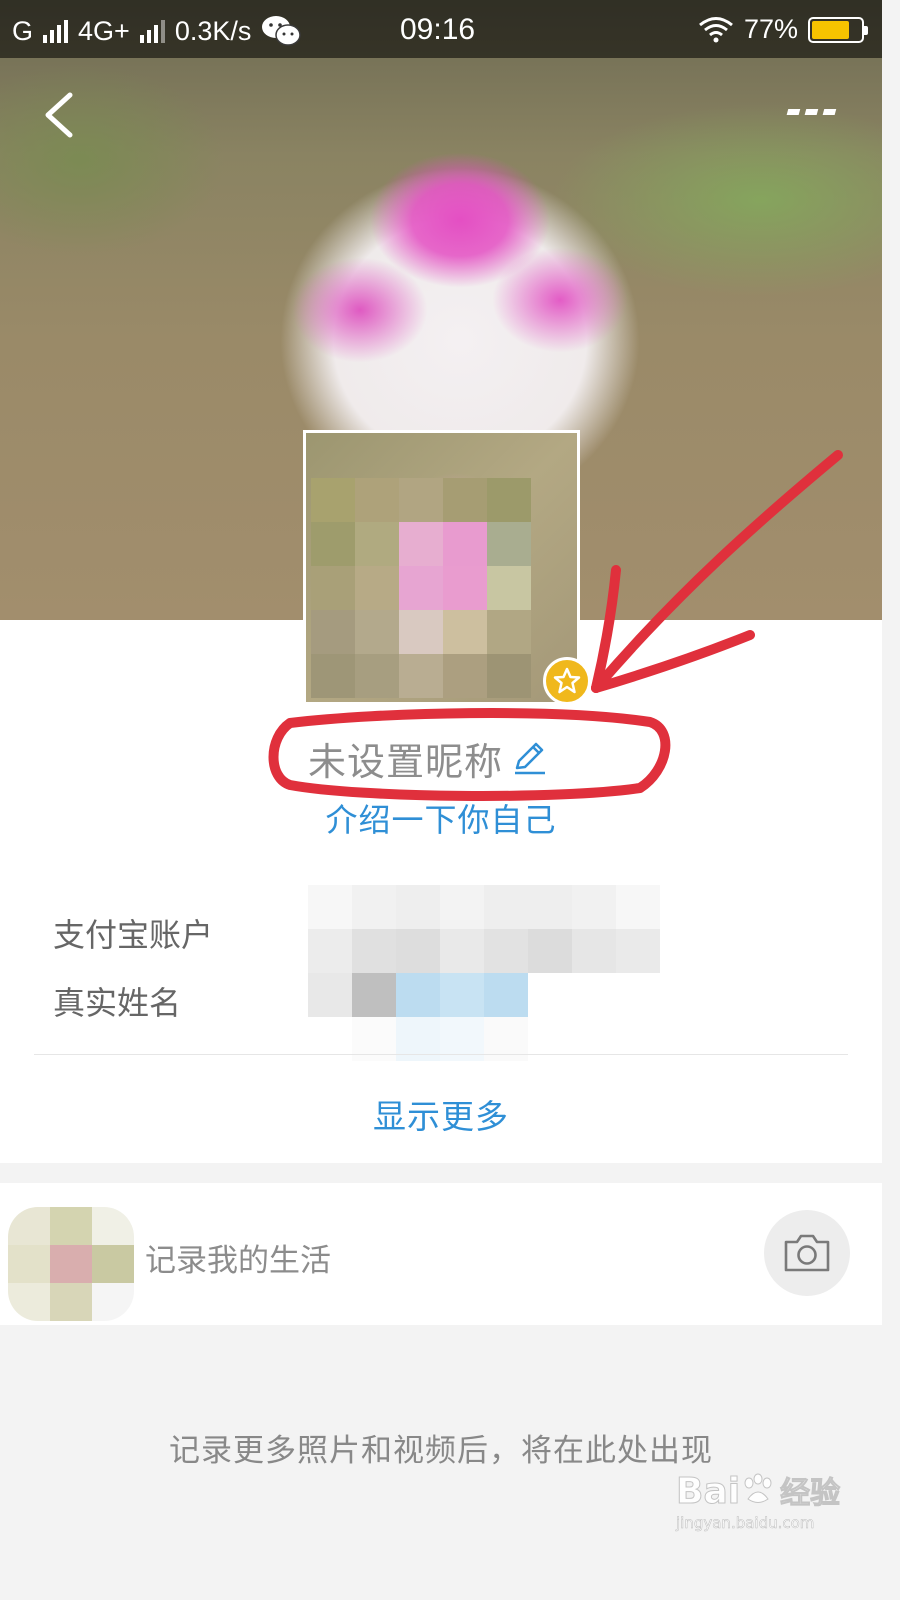 The height and width of the screenshot is (1600, 900). What do you see at coordinates (441, 818) in the screenshot?
I see `intro-link: 介绍一下你自己` at bounding box center [441, 818].